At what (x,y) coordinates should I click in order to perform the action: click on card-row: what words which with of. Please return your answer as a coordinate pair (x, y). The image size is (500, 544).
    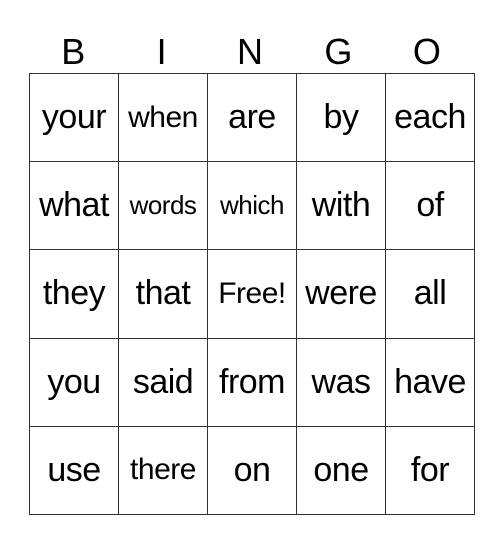
    Looking at the image, I should click on (252, 206).